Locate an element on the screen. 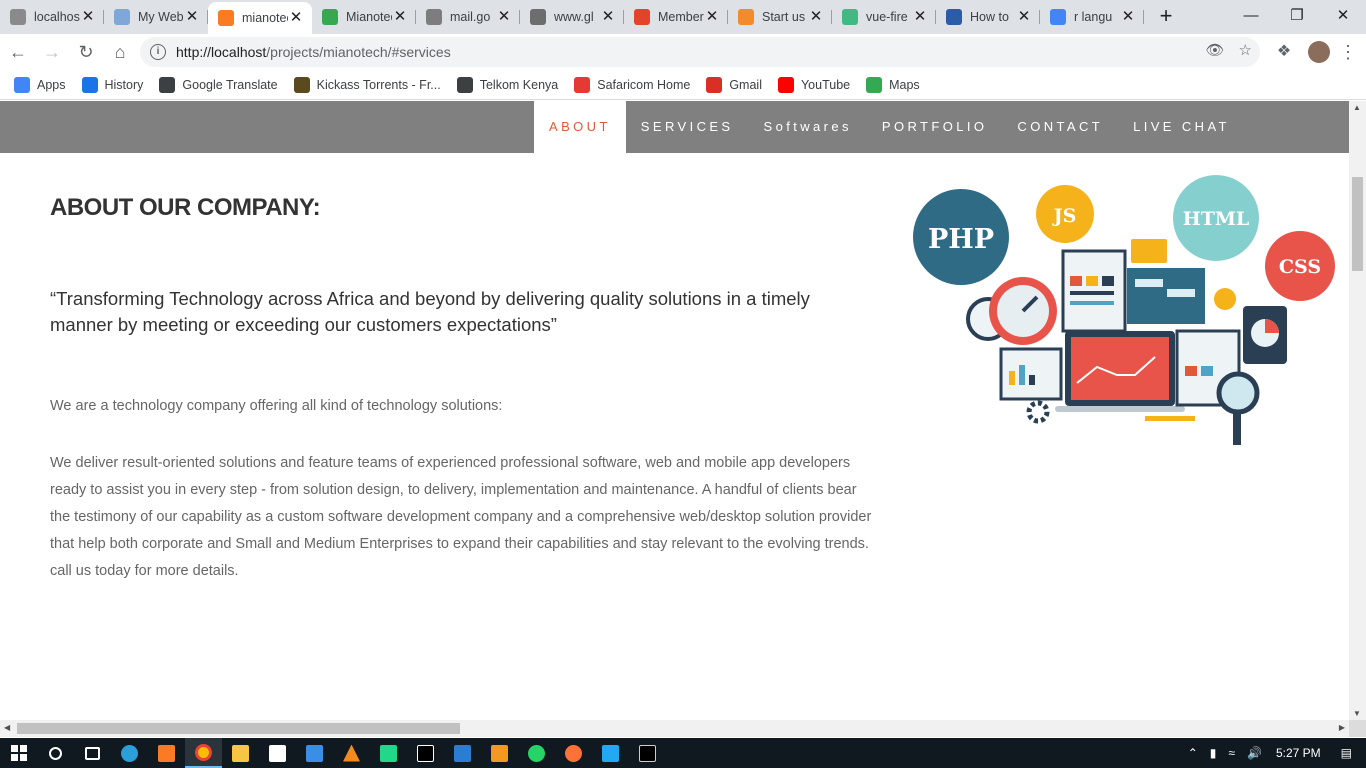  tab: vue-fire ✕ is located at coordinates (884, 17).